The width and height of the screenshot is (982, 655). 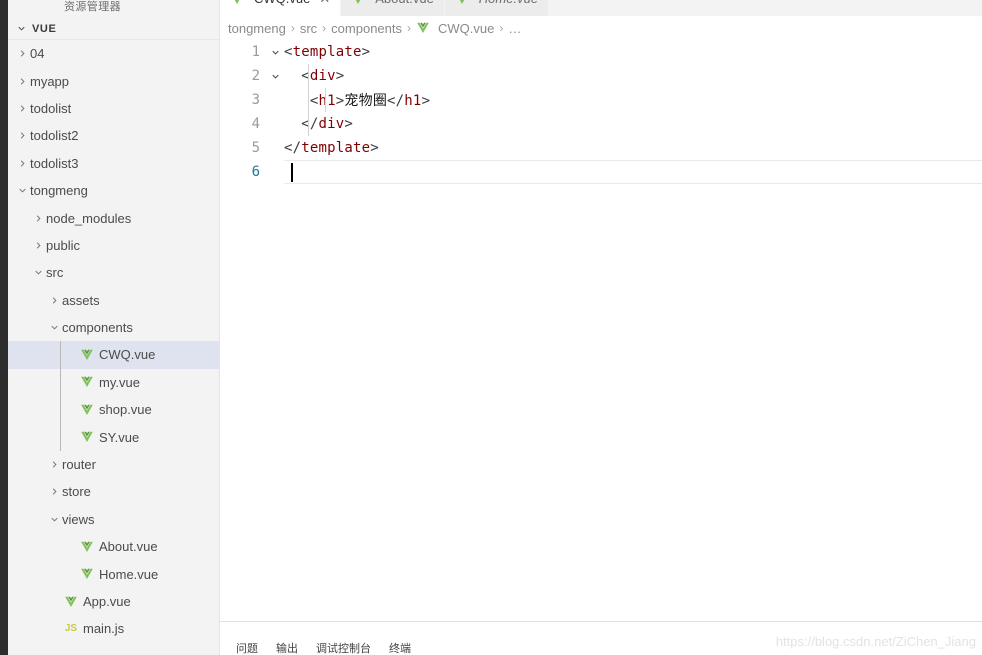 I want to click on tree-item-public: public, so click(x=113, y=245).